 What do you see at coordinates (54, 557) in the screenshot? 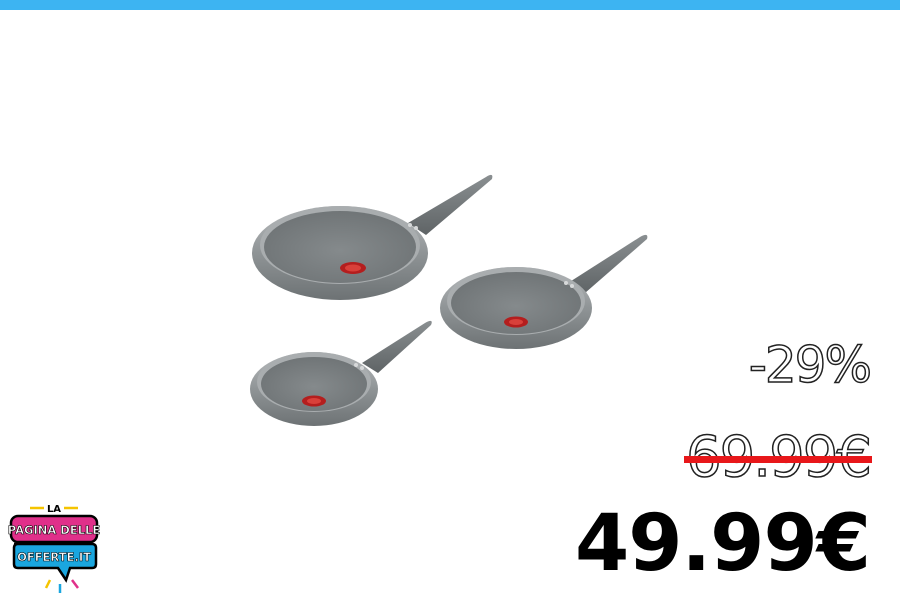
I see `logo-offerte-text: OFFERTE.IT` at bounding box center [54, 557].